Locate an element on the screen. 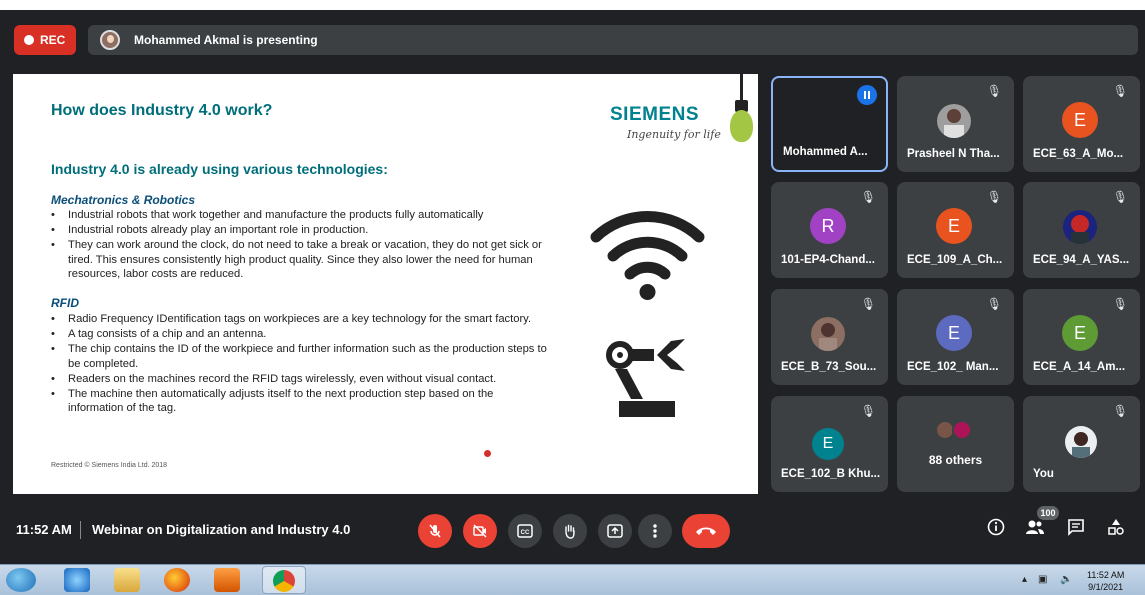  section-rfid-title: RFID is located at coordinates (65, 303).